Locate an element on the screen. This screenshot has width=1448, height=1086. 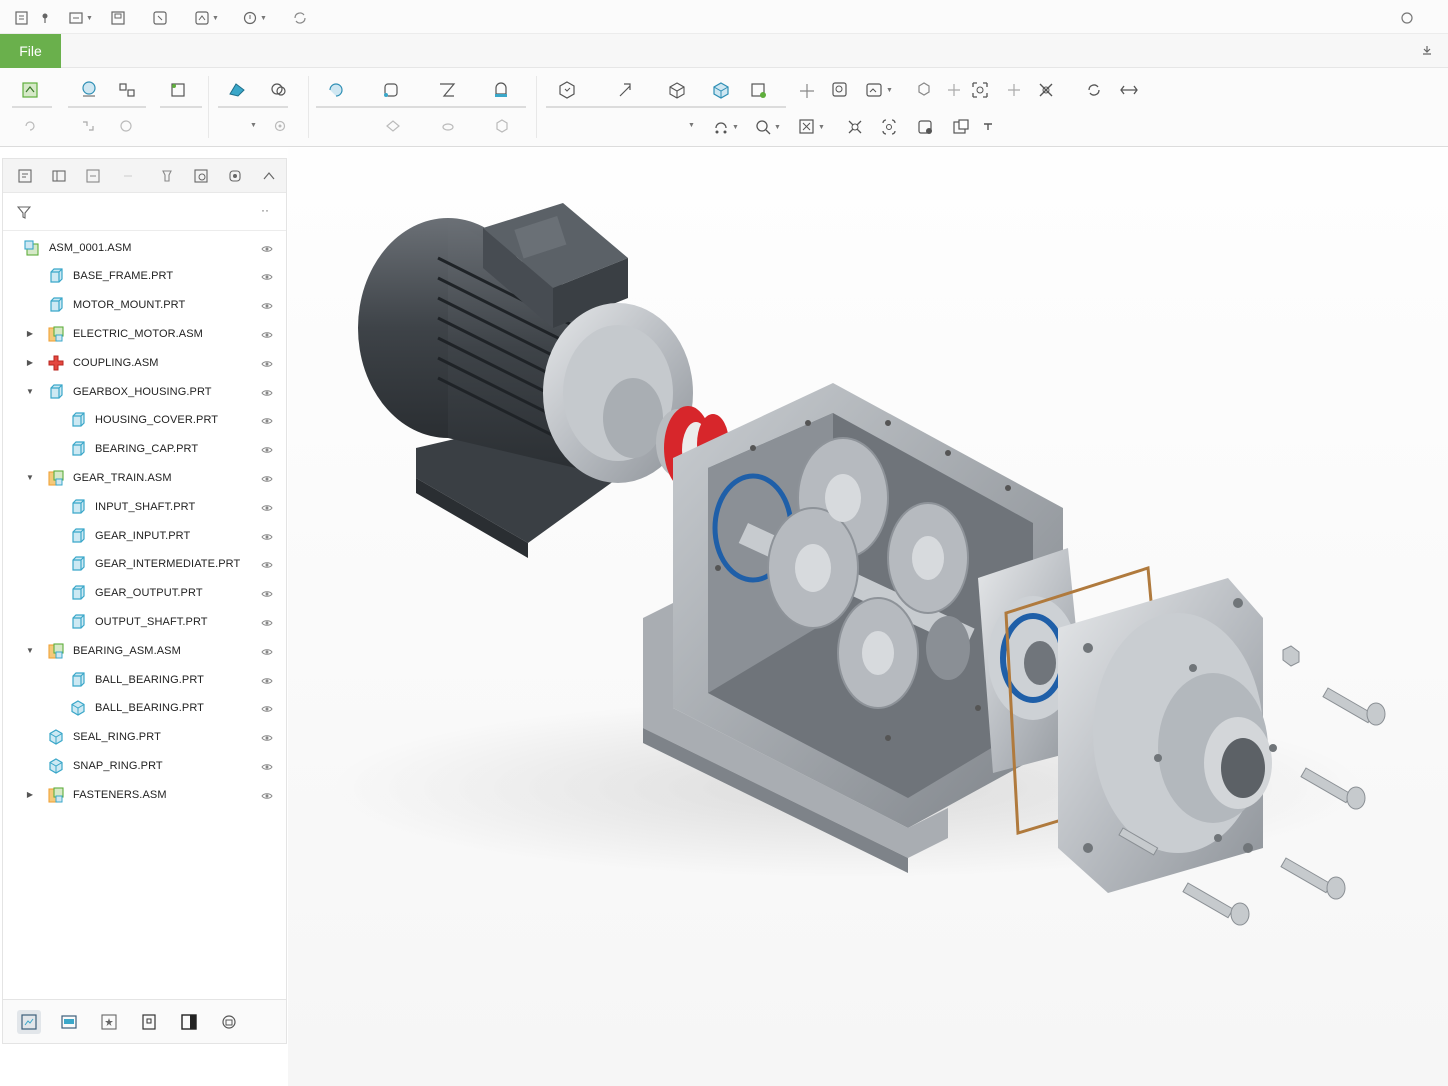
tree-item: BALL_BEARING.PRT is located at coordinates (144, 679).